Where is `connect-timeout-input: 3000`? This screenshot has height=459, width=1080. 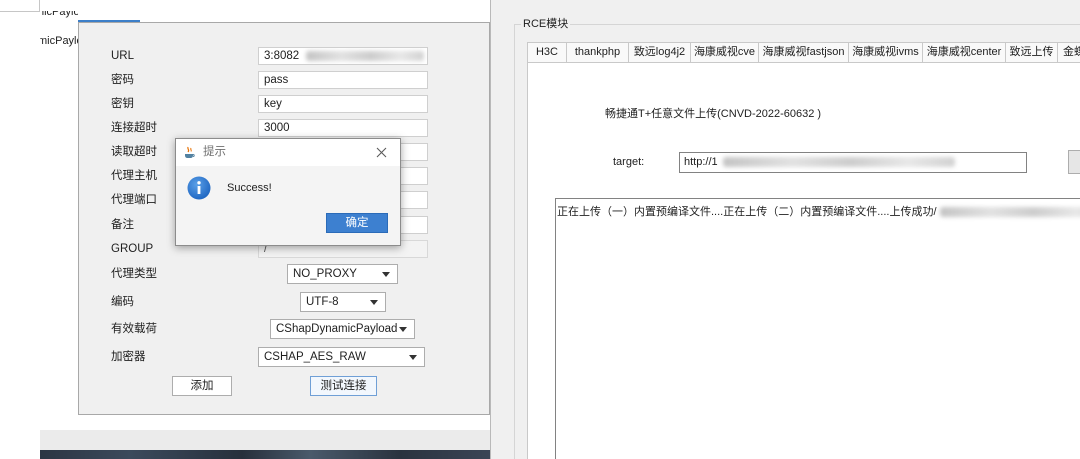 connect-timeout-input: 3000 is located at coordinates (343, 128).